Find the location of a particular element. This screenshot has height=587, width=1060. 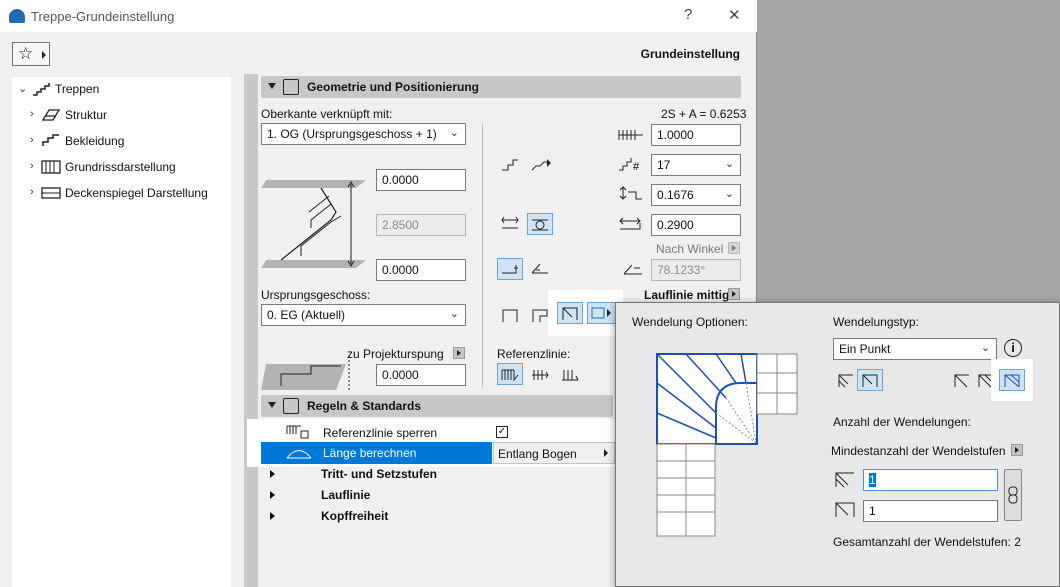

formula-label: 2S + A = 0.6253 is located at coordinates (704, 114).